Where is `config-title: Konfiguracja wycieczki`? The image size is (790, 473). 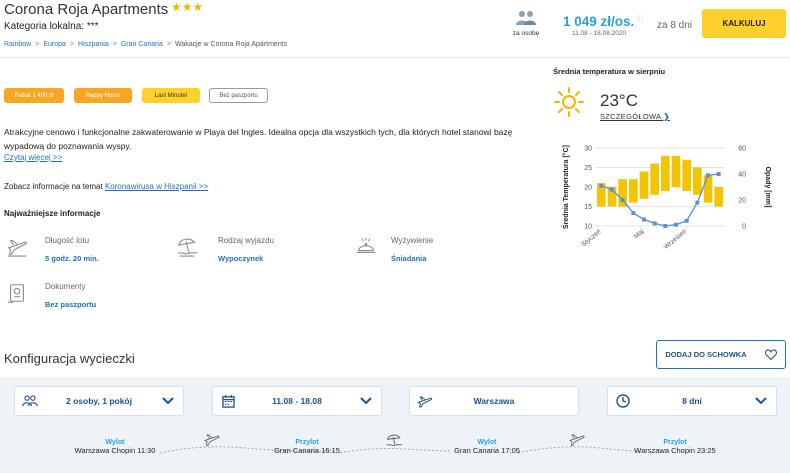
config-title: Konfiguracja wycieczki is located at coordinates (69, 358).